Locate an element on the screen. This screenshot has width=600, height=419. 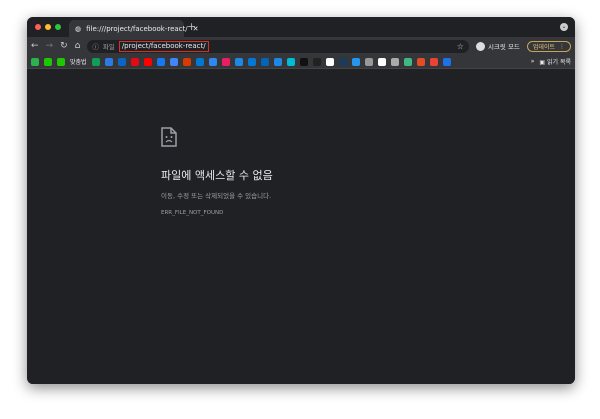
update-button: 업데이트 ⋮ is located at coordinates (548, 46).